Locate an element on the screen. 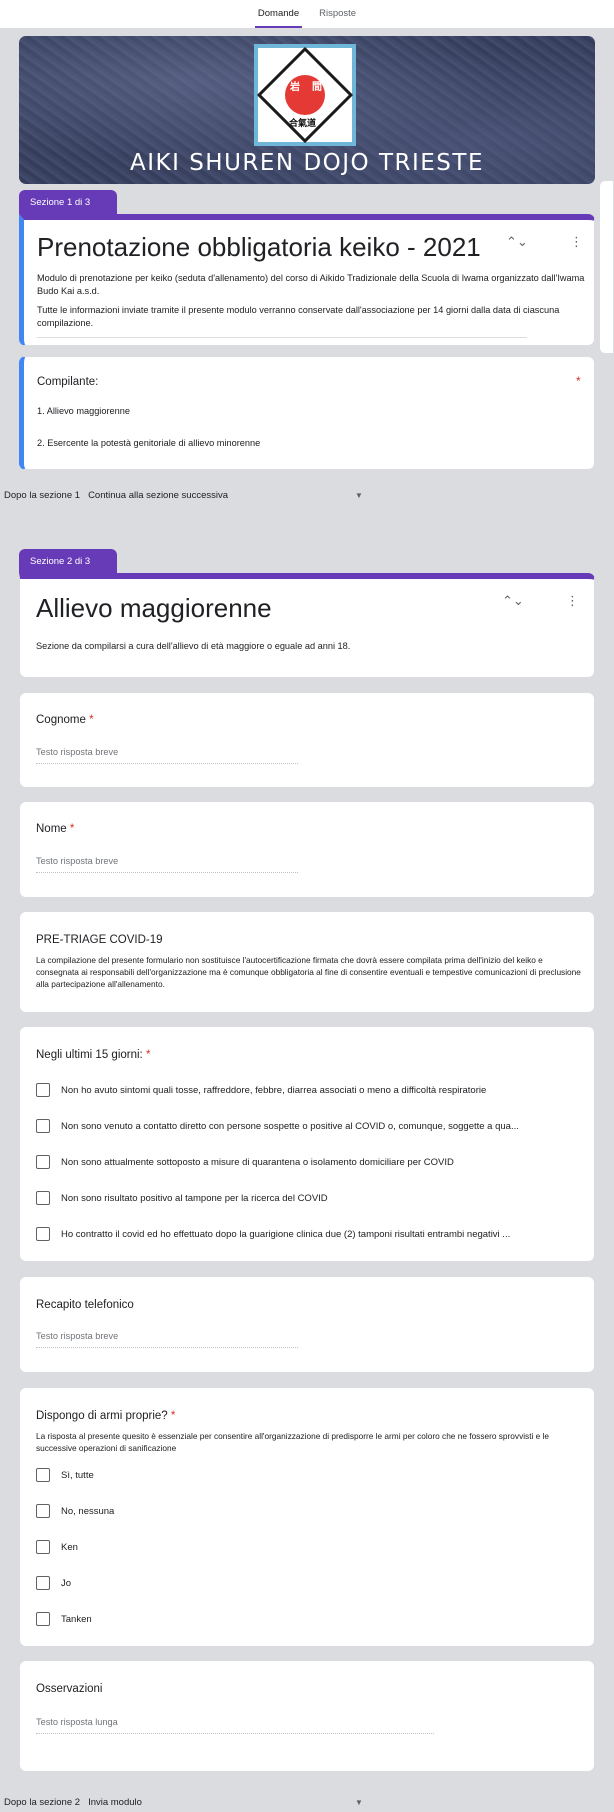 The image size is (614, 1812). checkbox-option: Jo is located at coordinates (53, 1583).